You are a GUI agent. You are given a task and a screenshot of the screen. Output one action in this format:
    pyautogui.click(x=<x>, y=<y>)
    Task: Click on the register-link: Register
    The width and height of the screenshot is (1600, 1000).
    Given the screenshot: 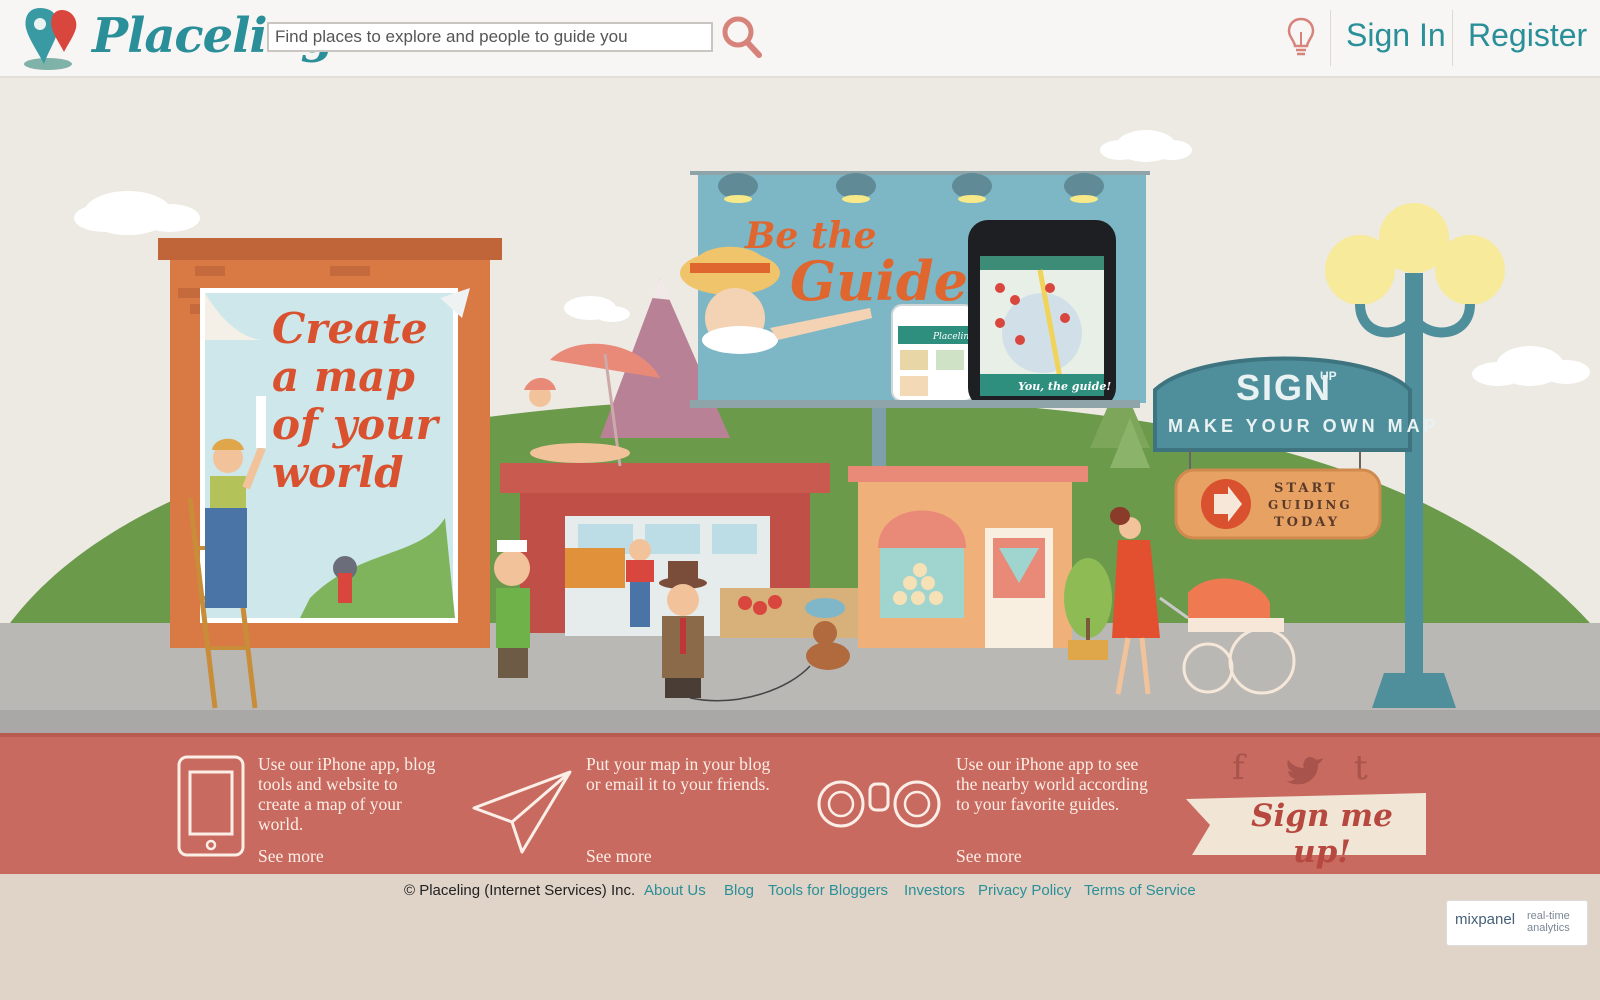 What is the action you would take?
    pyautogui.click(x=1527, y=35)
    